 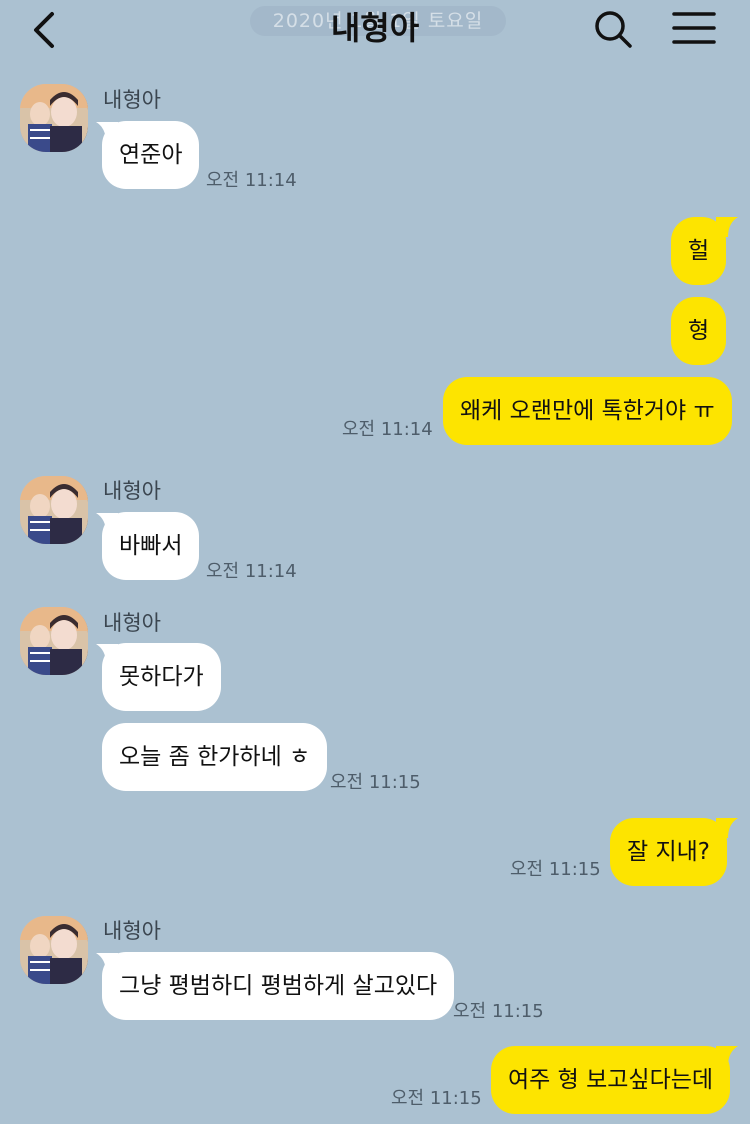 What do you see at coordinates (278, 986) in the screenshot?
I see `message-bubble-incoming: 그냥 평범하디 평범하게 살고있다` at bounding box center [278, 986].